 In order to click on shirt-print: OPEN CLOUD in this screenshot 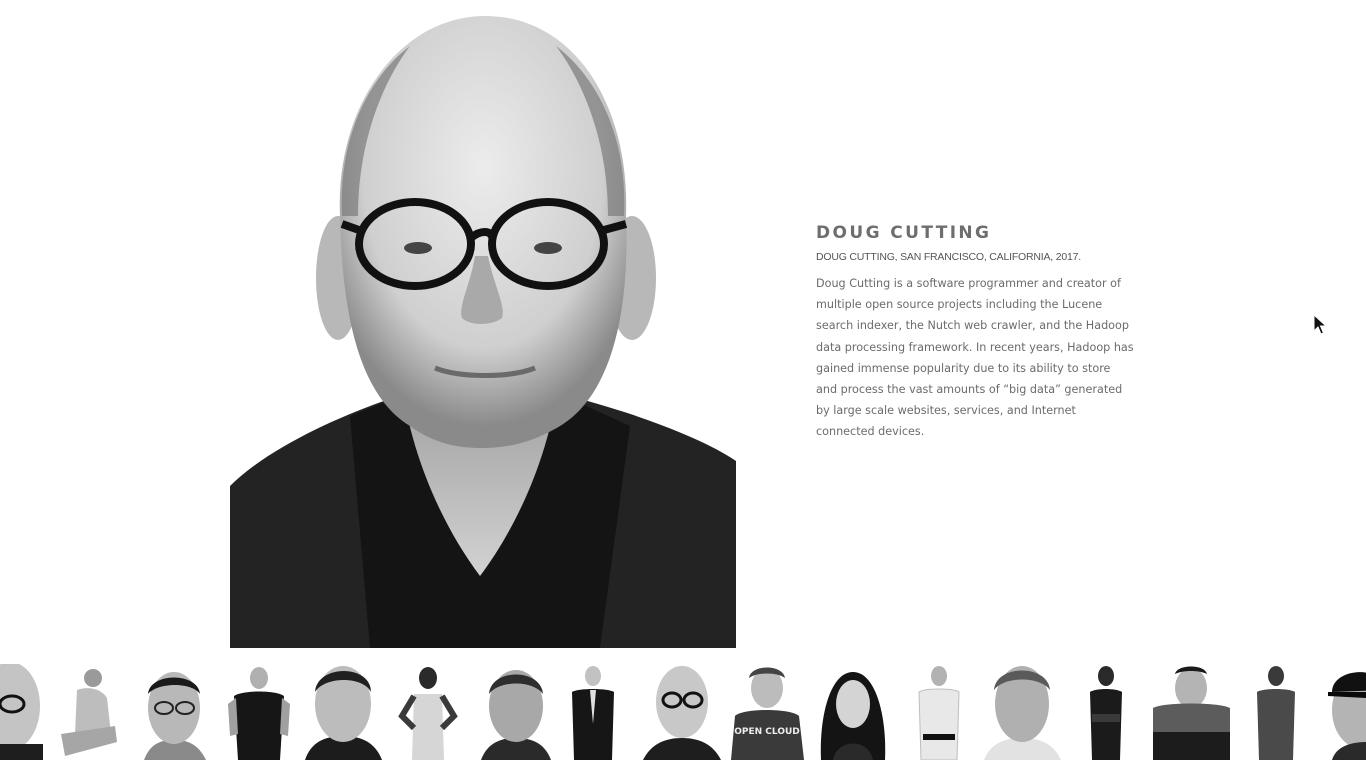, I will do `click(767, 732)`.